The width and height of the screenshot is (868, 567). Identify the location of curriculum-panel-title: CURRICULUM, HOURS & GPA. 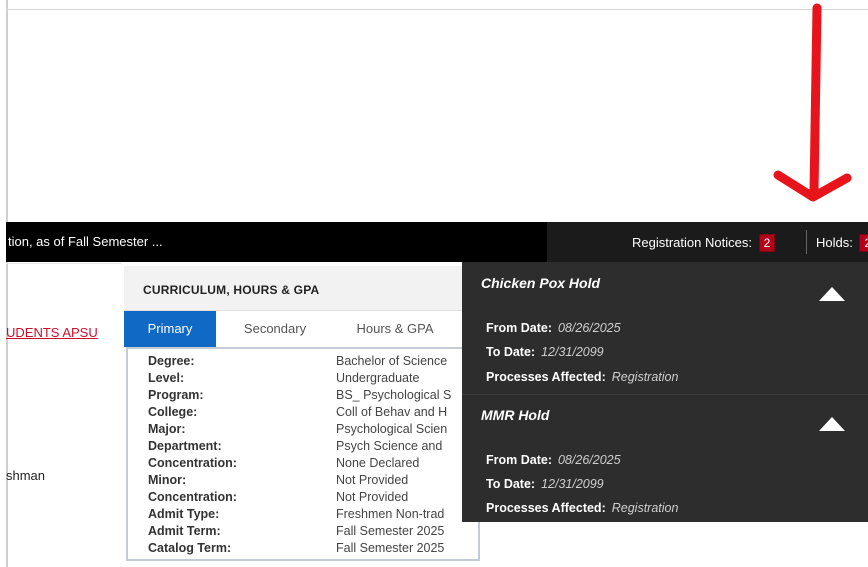
(231, 290).